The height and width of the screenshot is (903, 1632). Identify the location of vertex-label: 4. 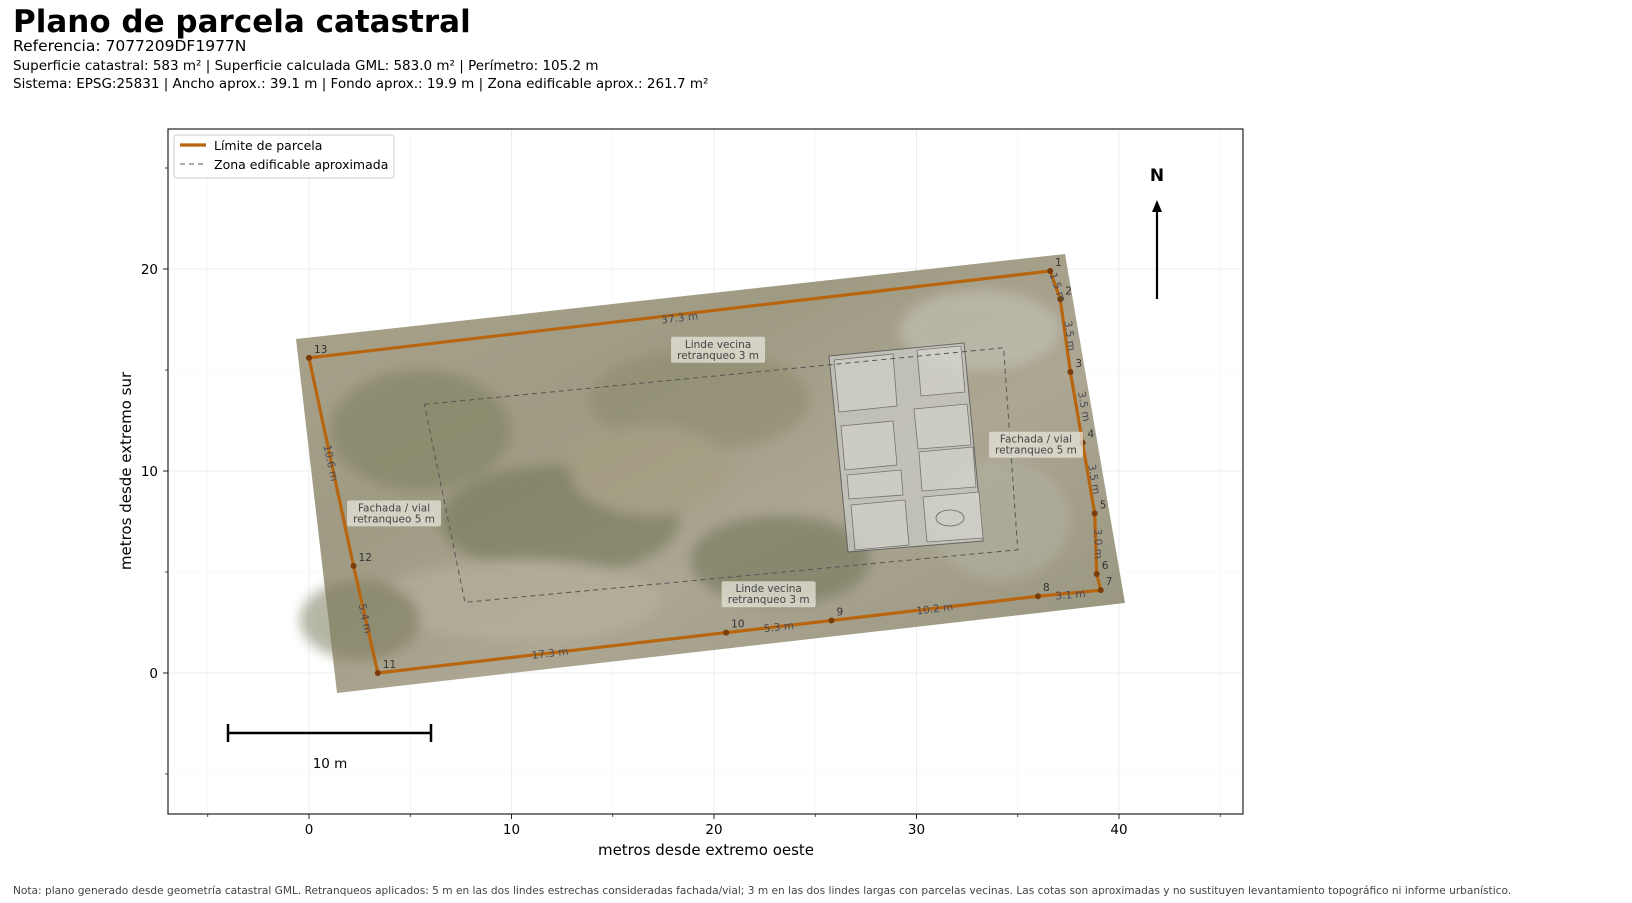
(1091, 435).